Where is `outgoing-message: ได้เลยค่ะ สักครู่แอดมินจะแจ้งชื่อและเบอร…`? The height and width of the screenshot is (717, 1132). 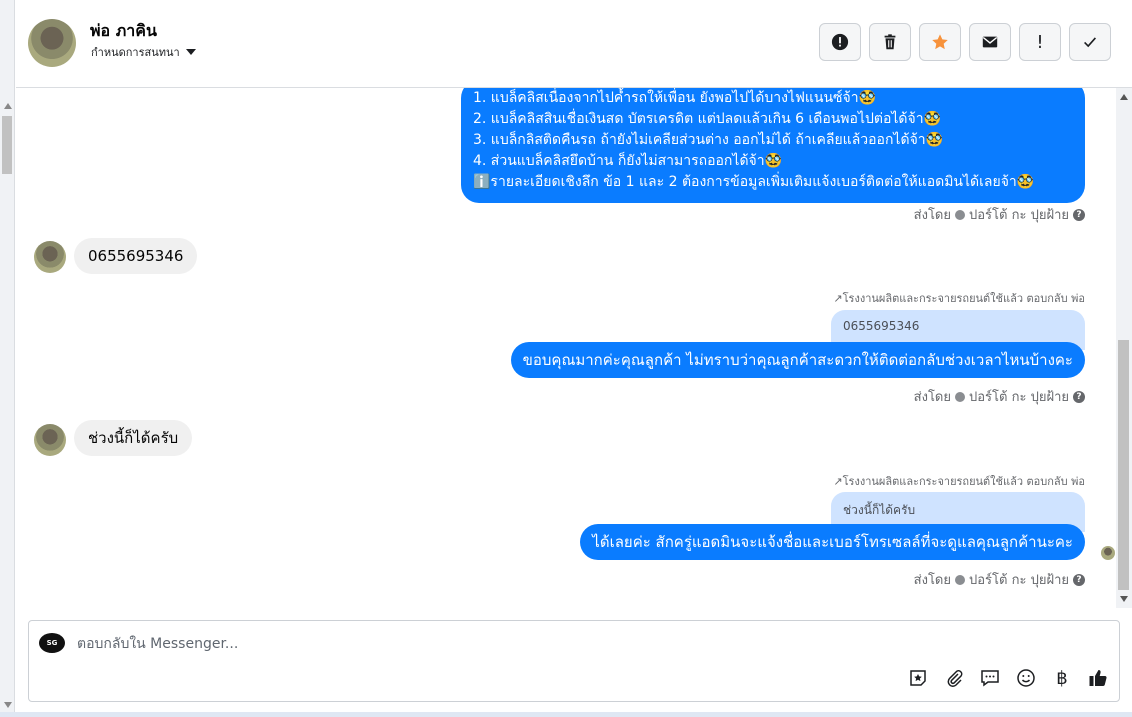 outgoing-message: ได้เลยค่ะ สักครู่แอดมินจะแจ้งชื่อและเบอร… is located at coordinates (832, 542).